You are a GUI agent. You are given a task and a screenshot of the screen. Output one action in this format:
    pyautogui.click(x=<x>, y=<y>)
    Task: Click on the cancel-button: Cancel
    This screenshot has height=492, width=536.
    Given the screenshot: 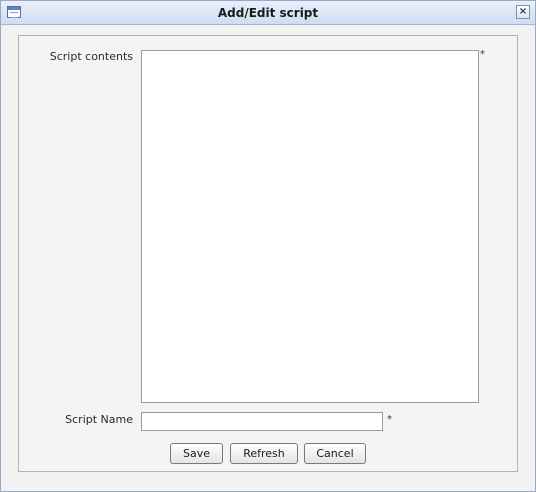 What is the action you would take?
    pyautogui.click(x=335, y=453)
    